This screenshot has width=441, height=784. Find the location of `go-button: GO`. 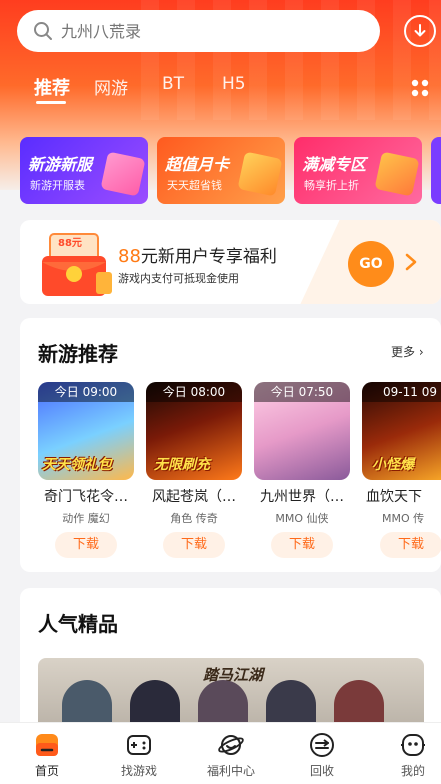

go-button: GO is located at coordinates (371, 264).